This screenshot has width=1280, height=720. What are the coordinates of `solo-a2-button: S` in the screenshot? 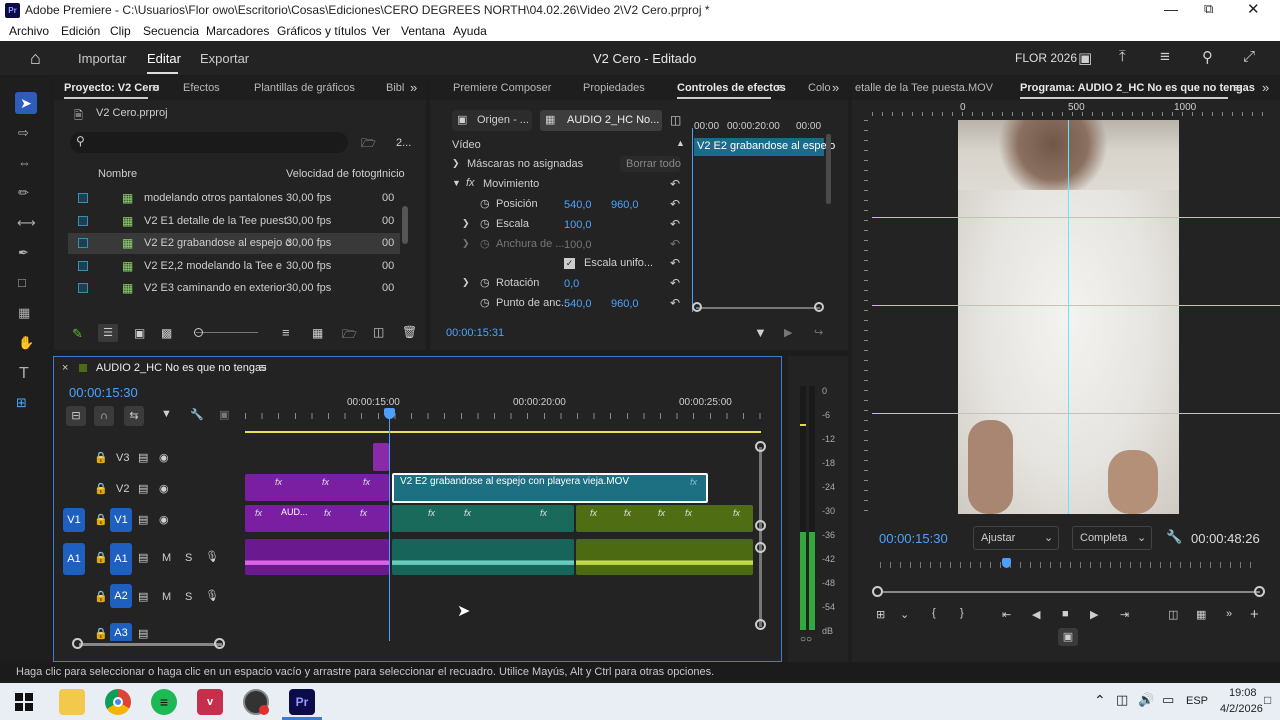 It's located at (188, 597).